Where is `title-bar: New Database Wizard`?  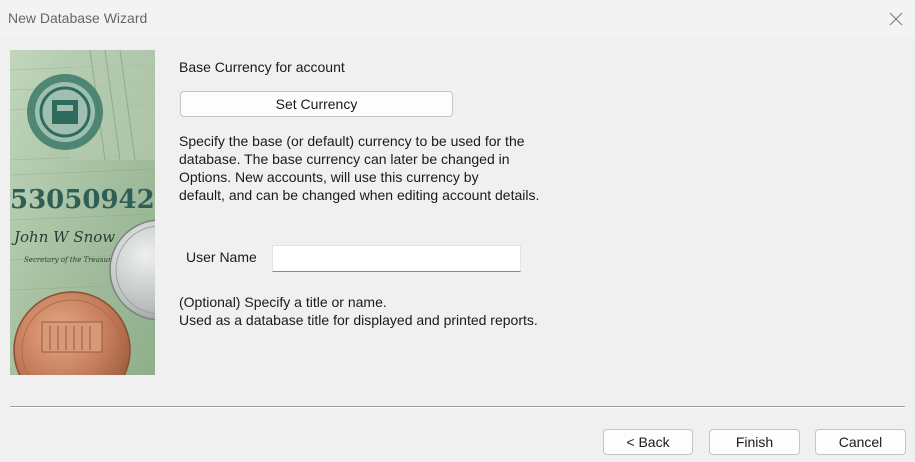
title-bar: New Database Wizard is located at coordinates (457, 19).